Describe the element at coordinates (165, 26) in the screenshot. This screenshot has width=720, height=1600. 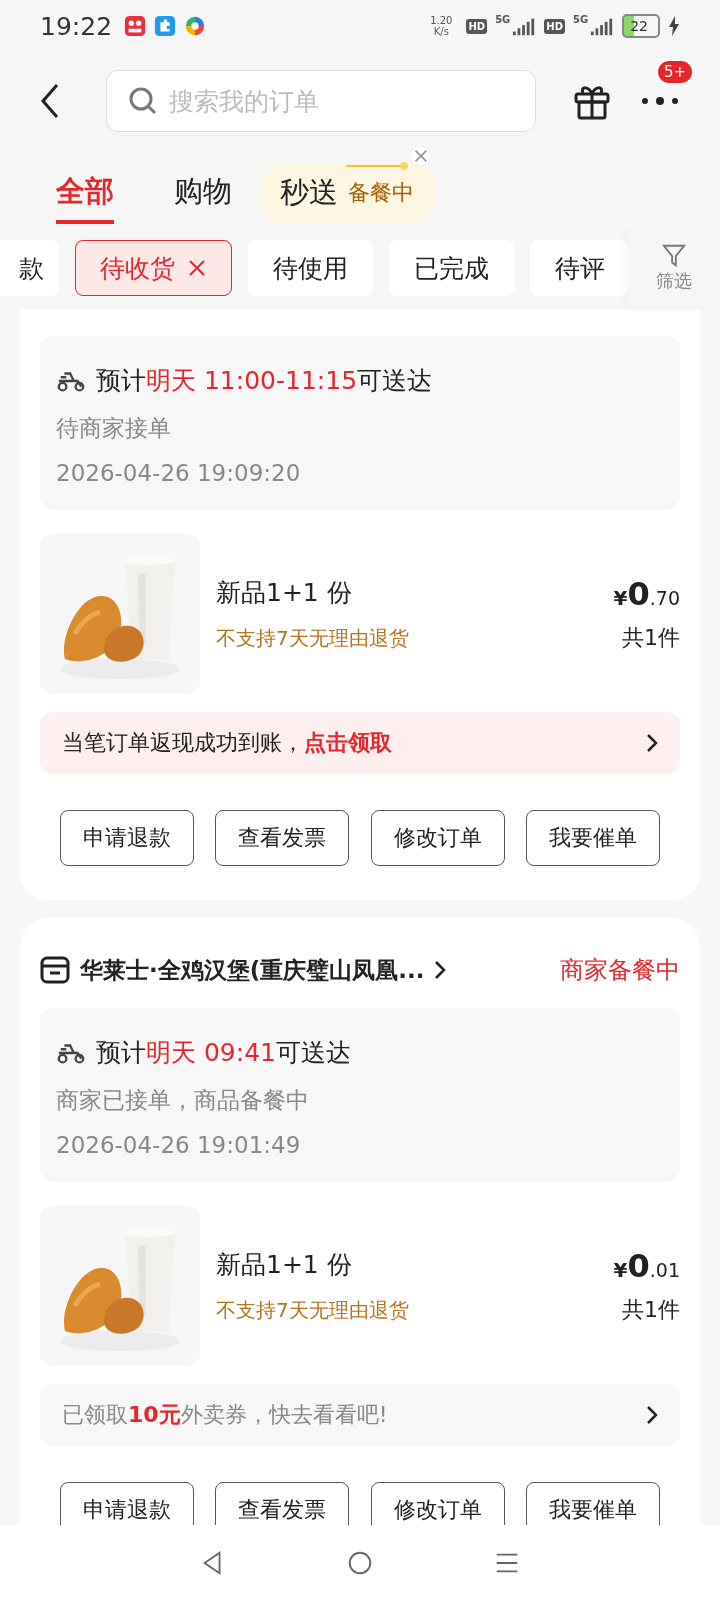
I see `puzzle-icon` at that location.